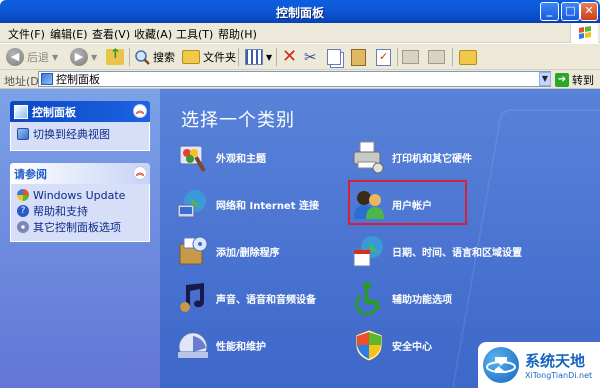  I want to click on views-icon, so click(254, 57).